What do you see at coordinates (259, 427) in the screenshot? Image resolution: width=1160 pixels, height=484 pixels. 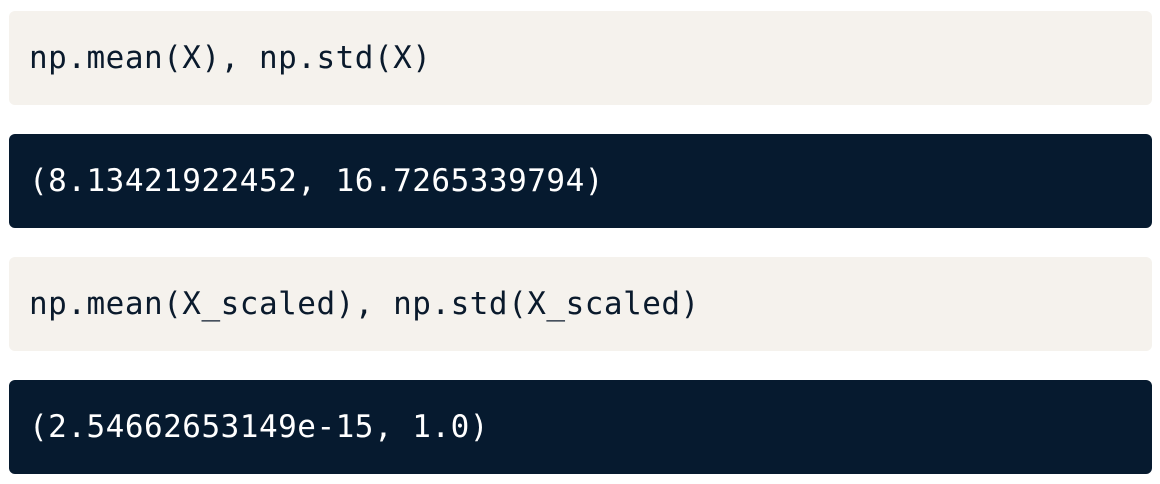 I see `output-text: (2.54662653149e-15, 1.0)` at bounding box center [259, 427].